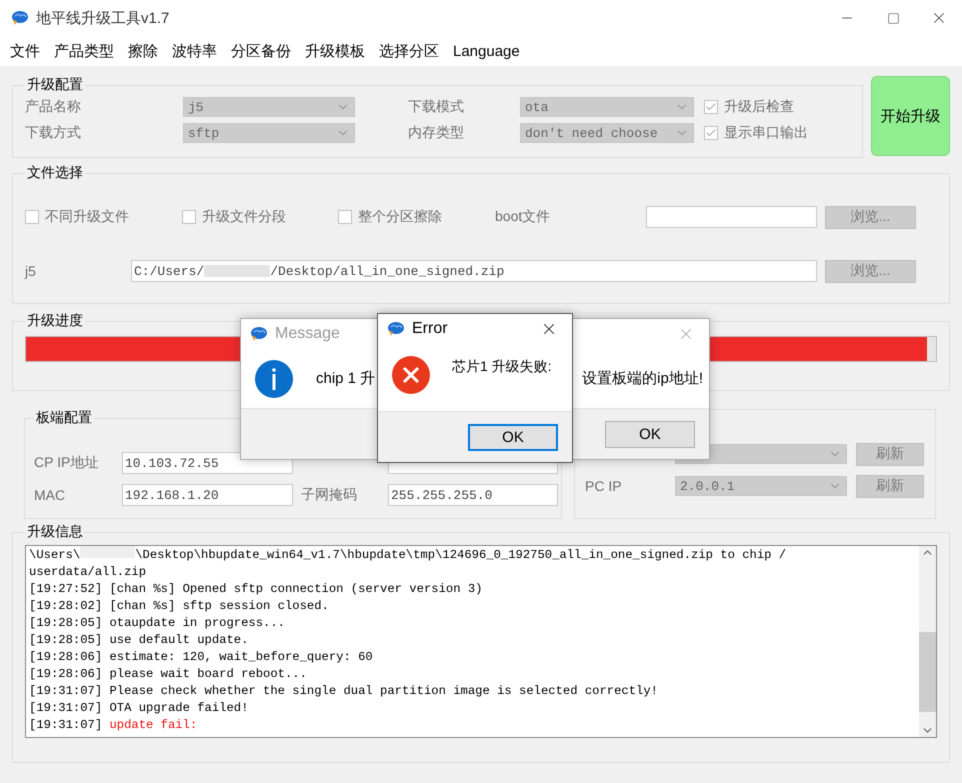  Describe the element at coordinates (344, 691) in the screenshot. I see `log-line: [19:31:07] Please check whether the single dual partition image is selected correctly!` at that location.